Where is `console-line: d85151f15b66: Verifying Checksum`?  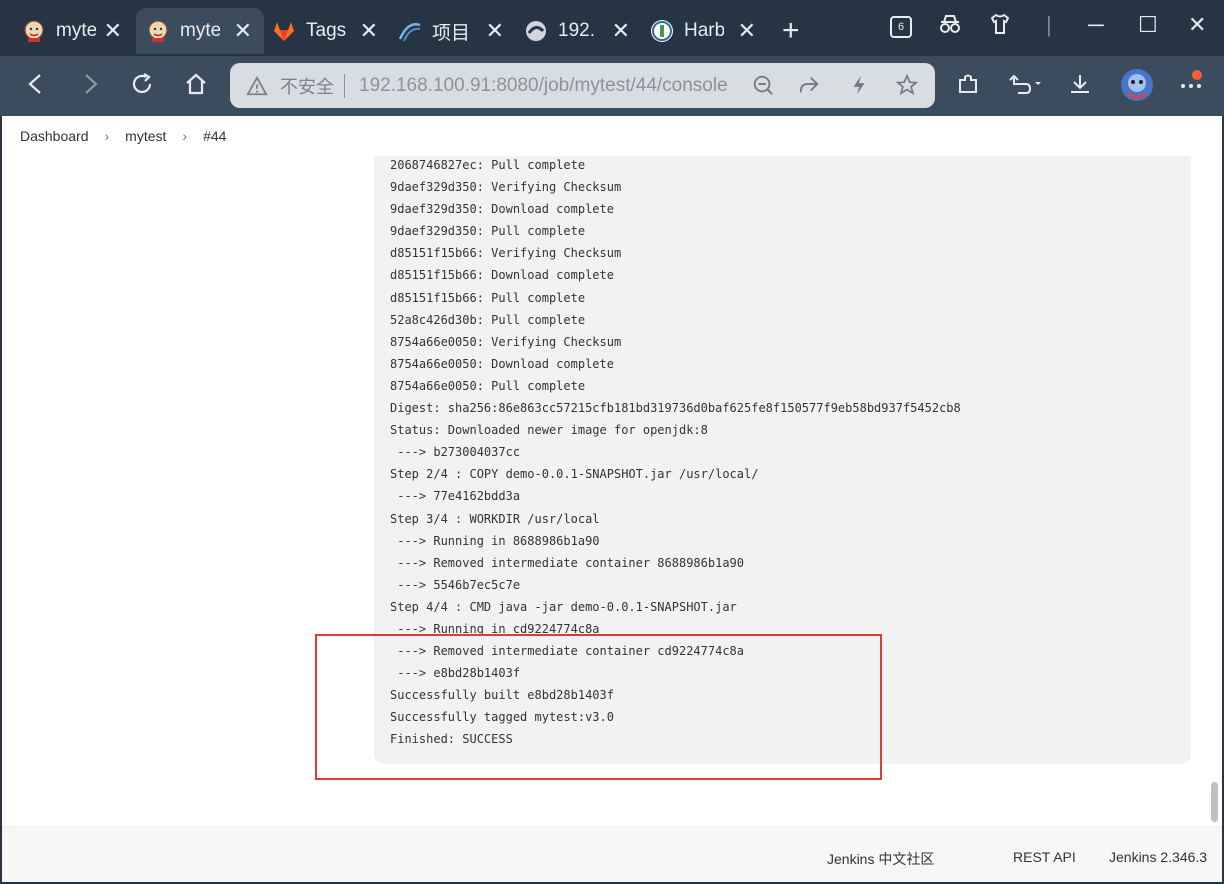
console-line: d85151f15b66: Verifying Checksum is located at coordinates (506, 253).